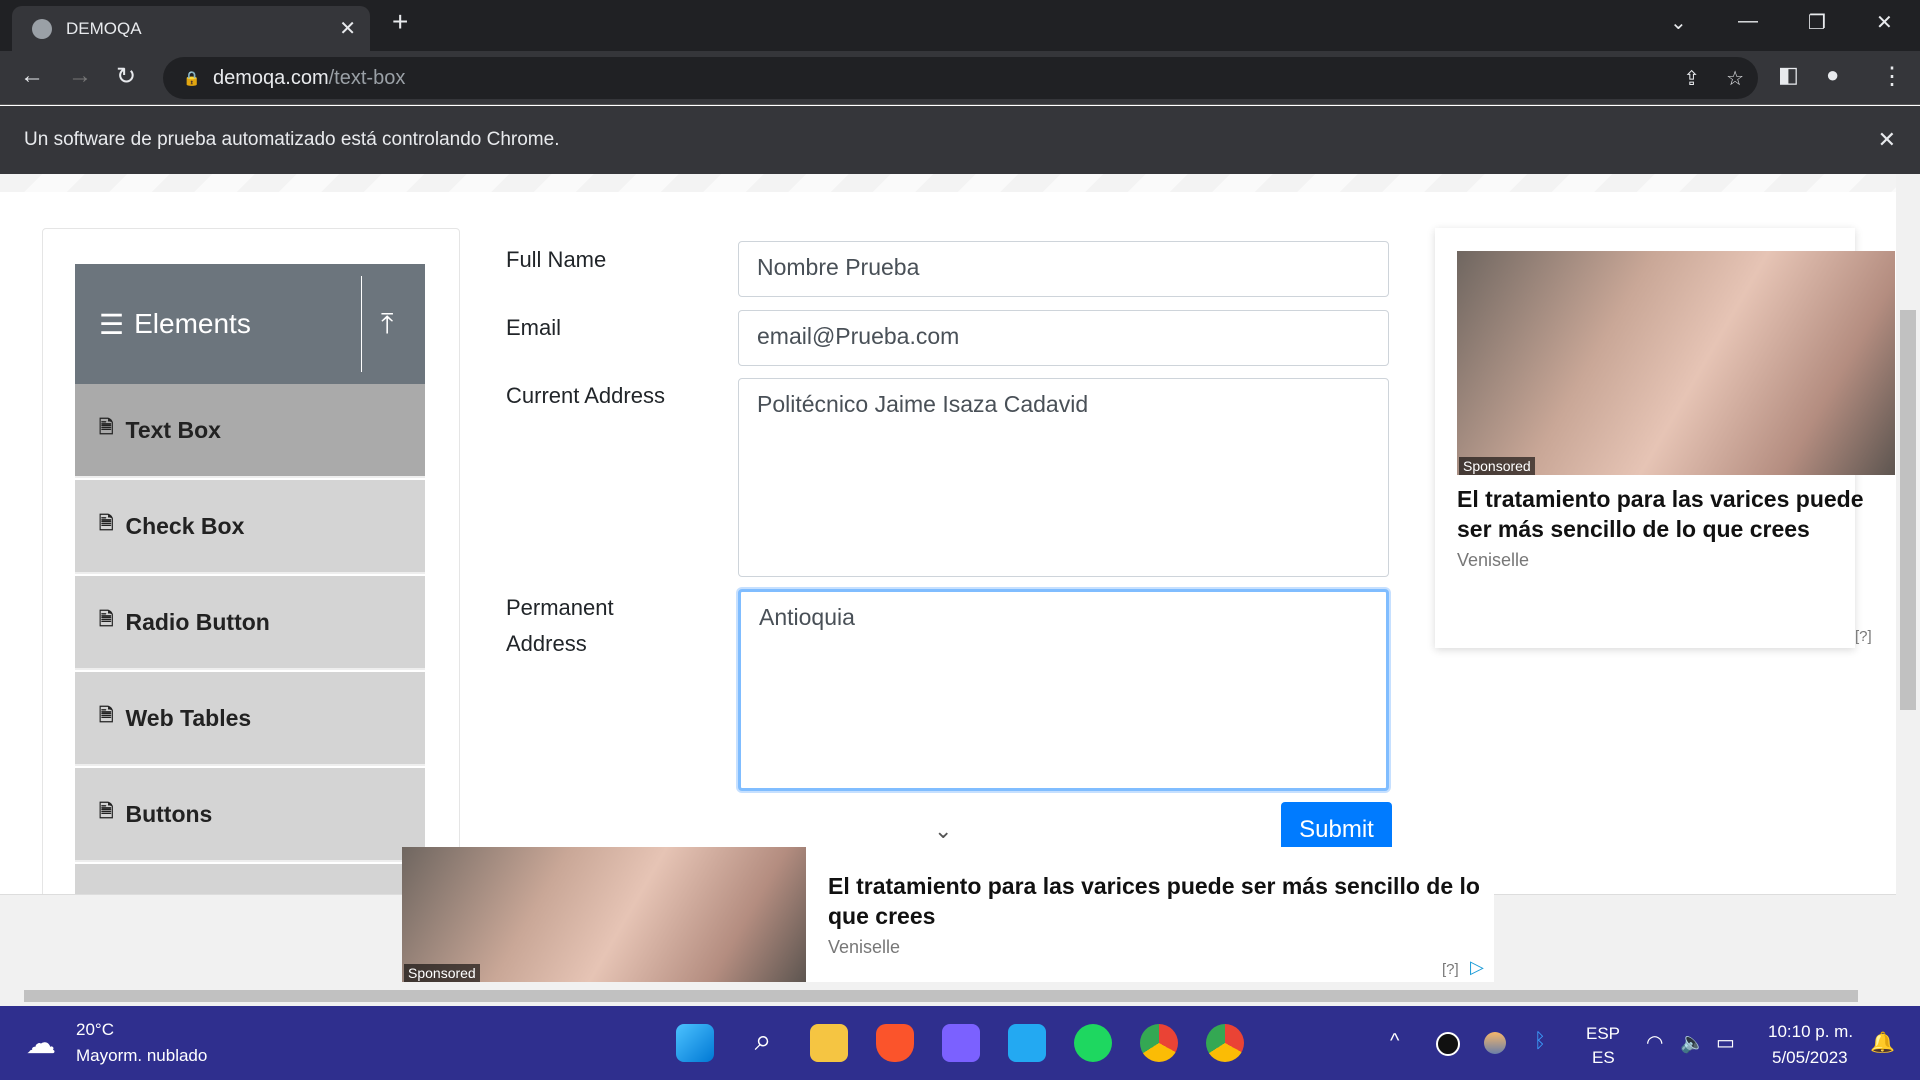  I want to click on chrome-icon, so click(1159, 1043).